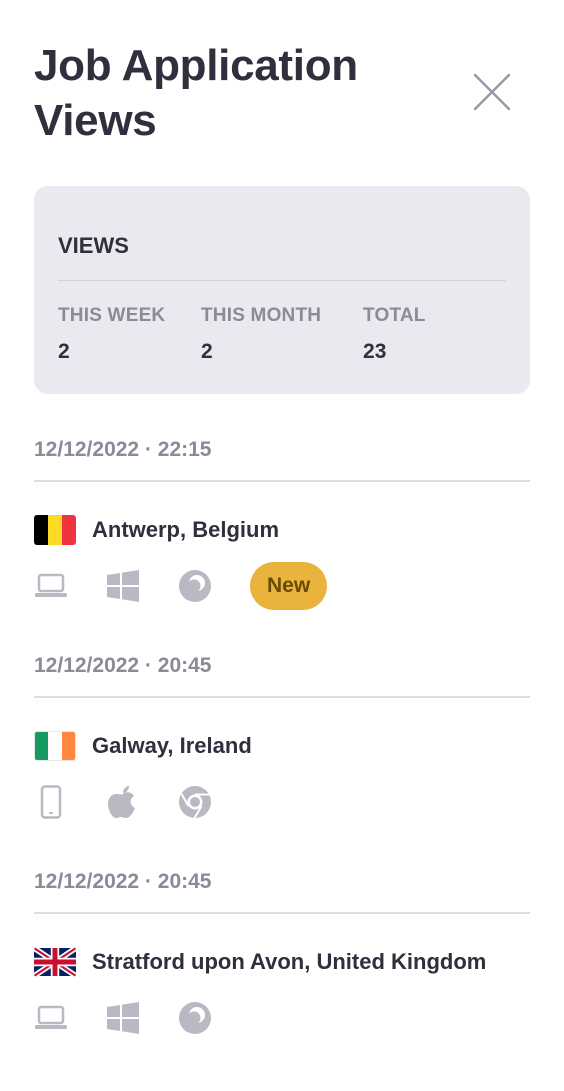  I want to click on close-button, so click(492, 92).